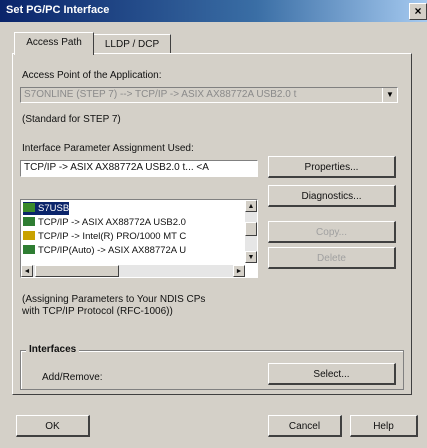  What do you see at coordinates (29, 207) in the screenshot?
I see `usb-adapter-icon` at bounding box center [29, 207].